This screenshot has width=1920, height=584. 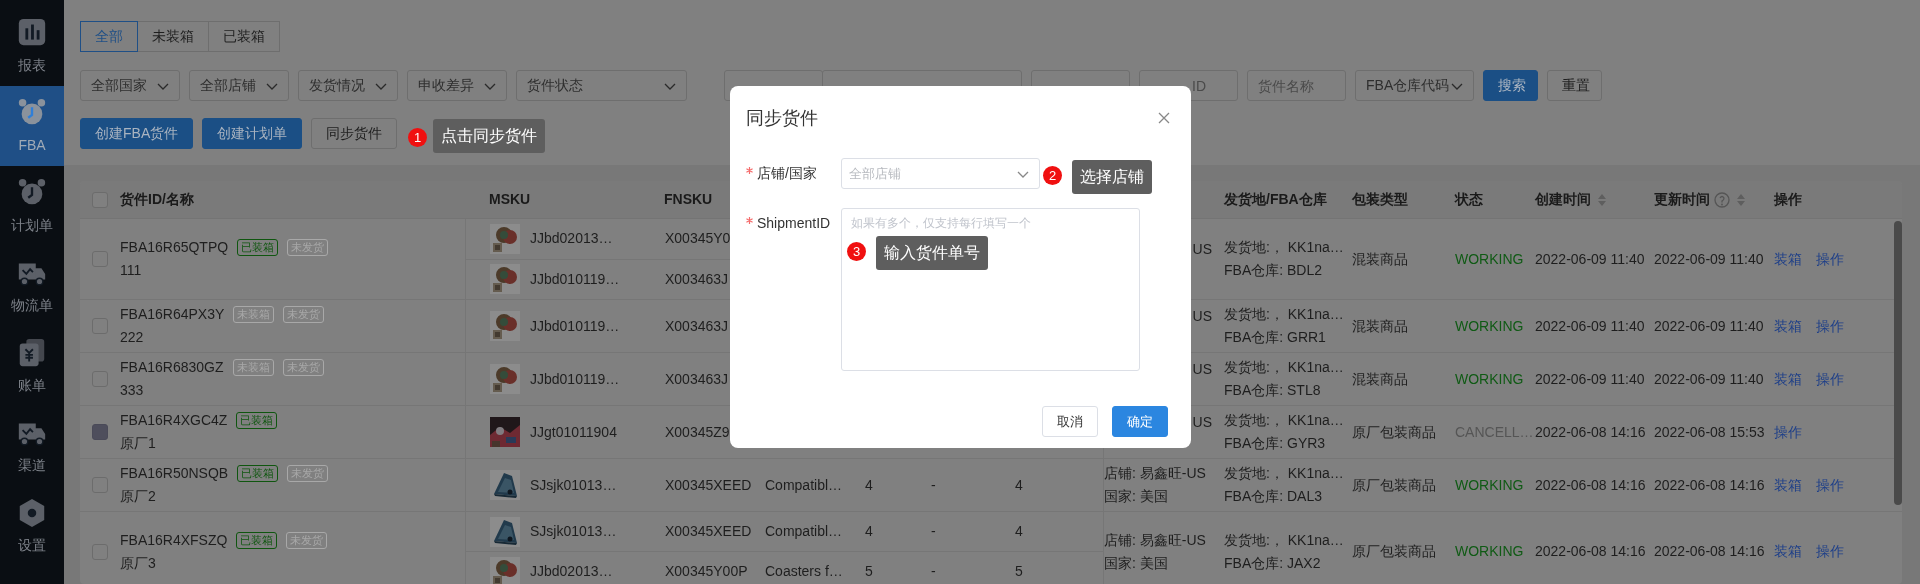 What do you see at coordinates (1380, 199) in the screenshot?
I see `column-header: 包装类型` at bounding box center [1380, 199].